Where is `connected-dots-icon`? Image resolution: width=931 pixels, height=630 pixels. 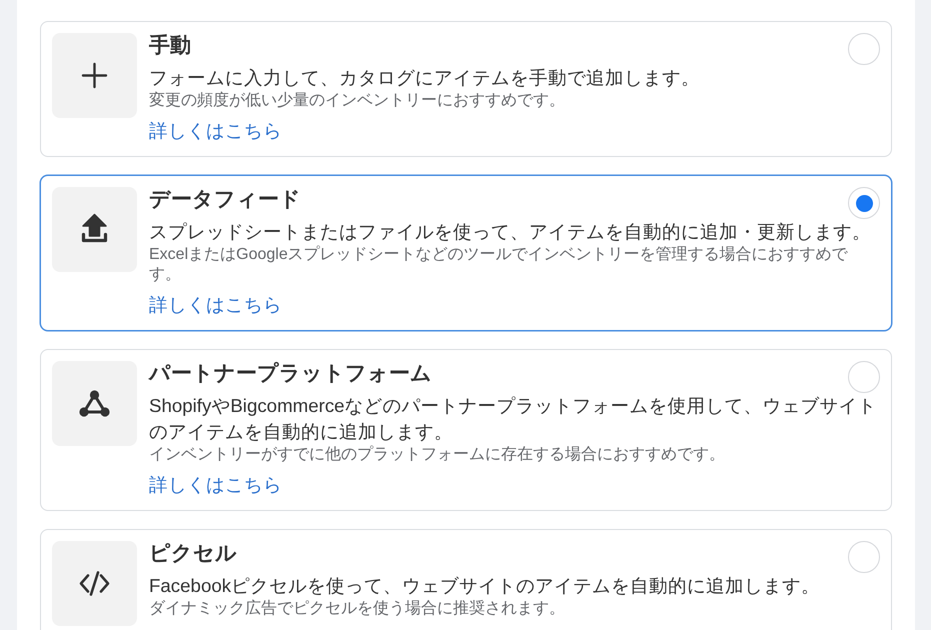
connected-dots-icon is located at coordinates (94, 403).